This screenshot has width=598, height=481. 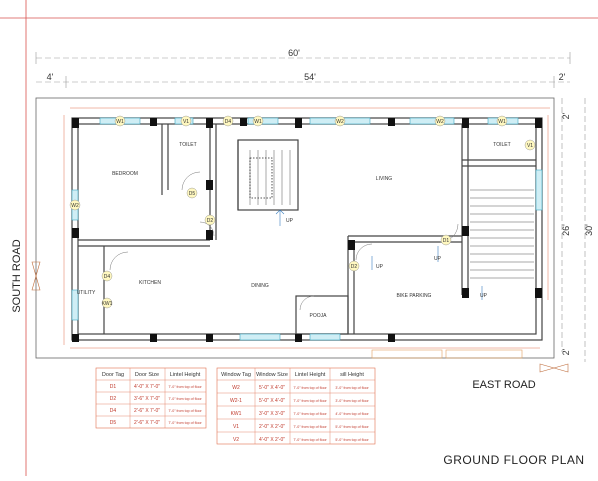 What do you see at coordinates (446, 241) in the screenshot?
I see `svg-text: D1` at bounding box center [446, 241].